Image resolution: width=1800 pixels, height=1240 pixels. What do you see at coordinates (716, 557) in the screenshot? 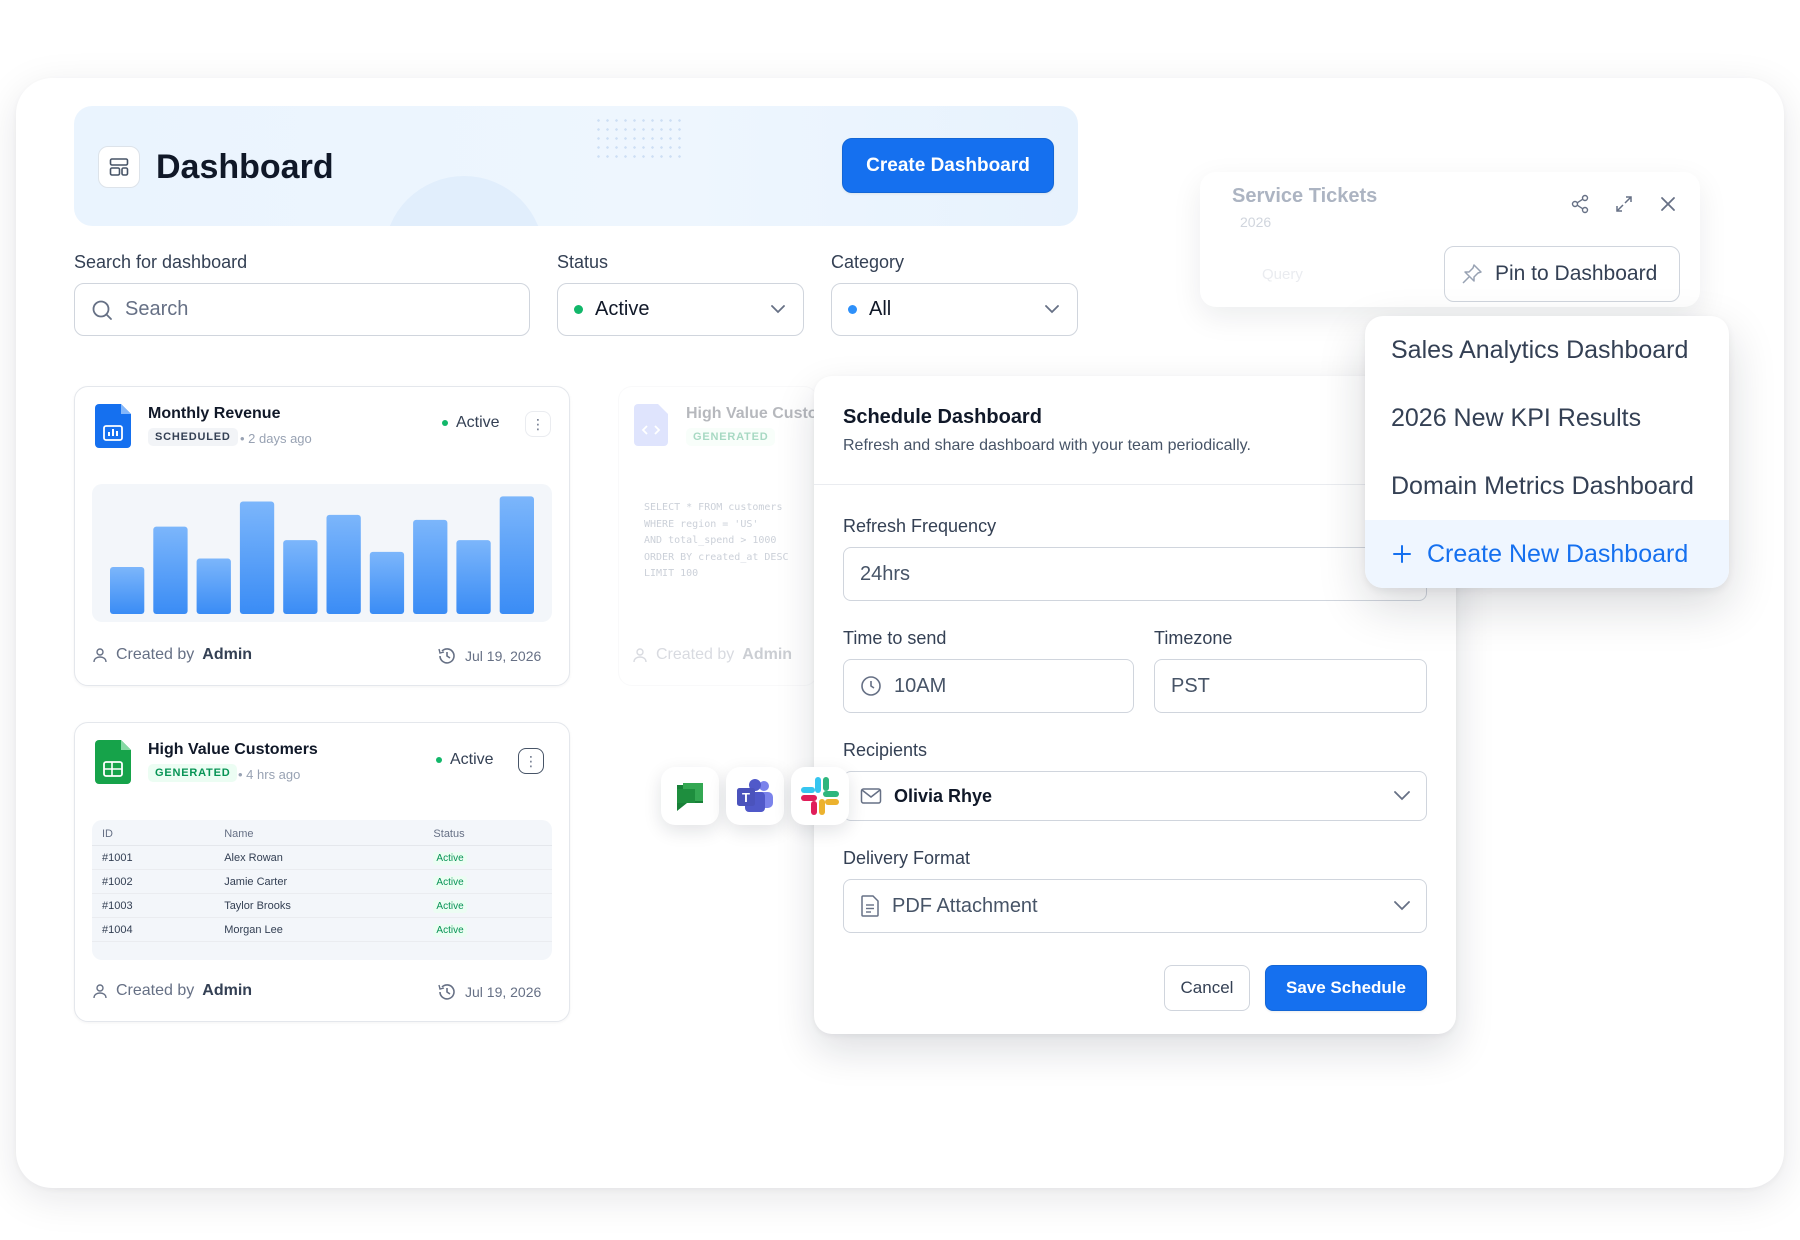
I see `sql-line: ORDER BY created_at DESC` at bounding box center [716, 557].